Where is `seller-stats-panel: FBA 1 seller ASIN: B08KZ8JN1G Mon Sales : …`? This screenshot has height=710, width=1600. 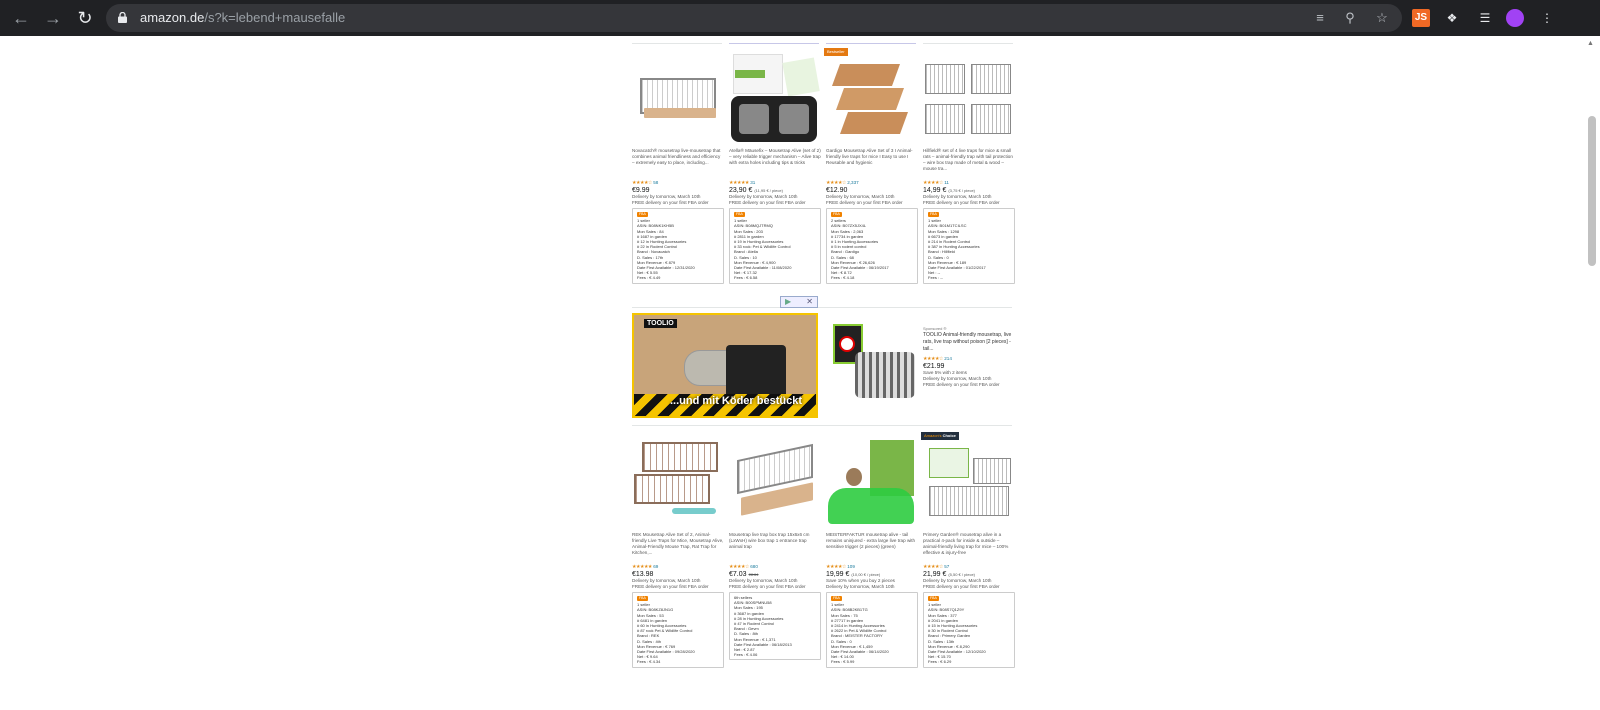
seller-stats-panel: FBA 1 seller ASIN: B08KZ8JN1G Mon Sales : … is located at coordinates (678, 630).